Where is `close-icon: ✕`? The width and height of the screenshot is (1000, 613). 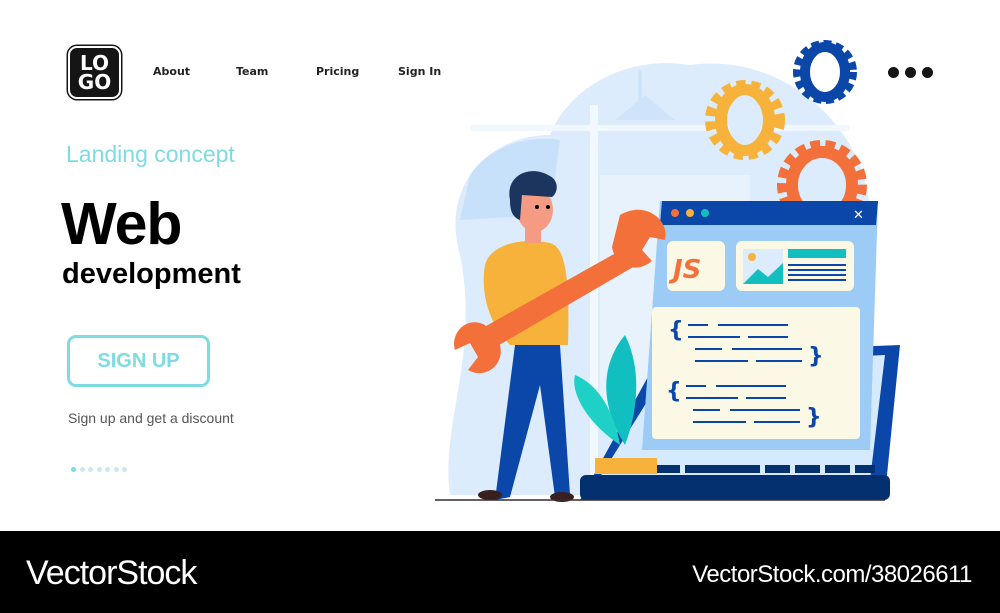
close-icon: ✕ is located at coordinates (858, 215).